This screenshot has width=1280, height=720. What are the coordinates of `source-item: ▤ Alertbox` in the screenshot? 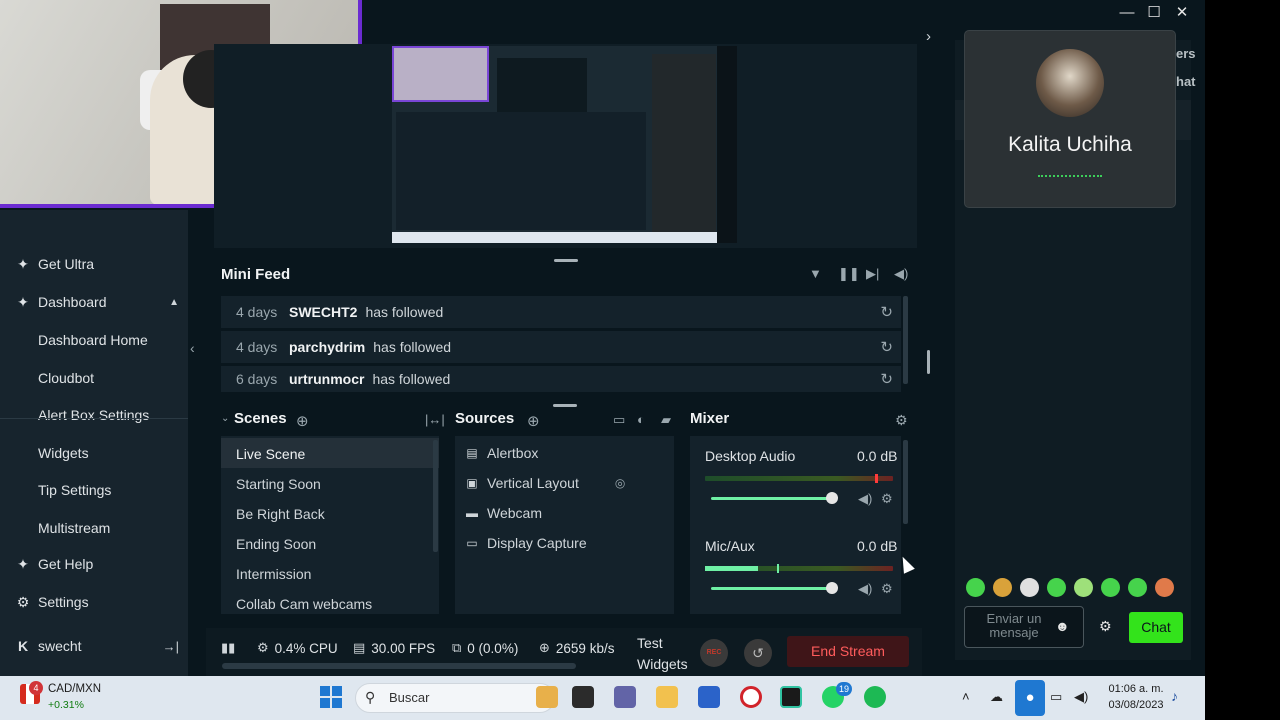 It's located at (501, 453).